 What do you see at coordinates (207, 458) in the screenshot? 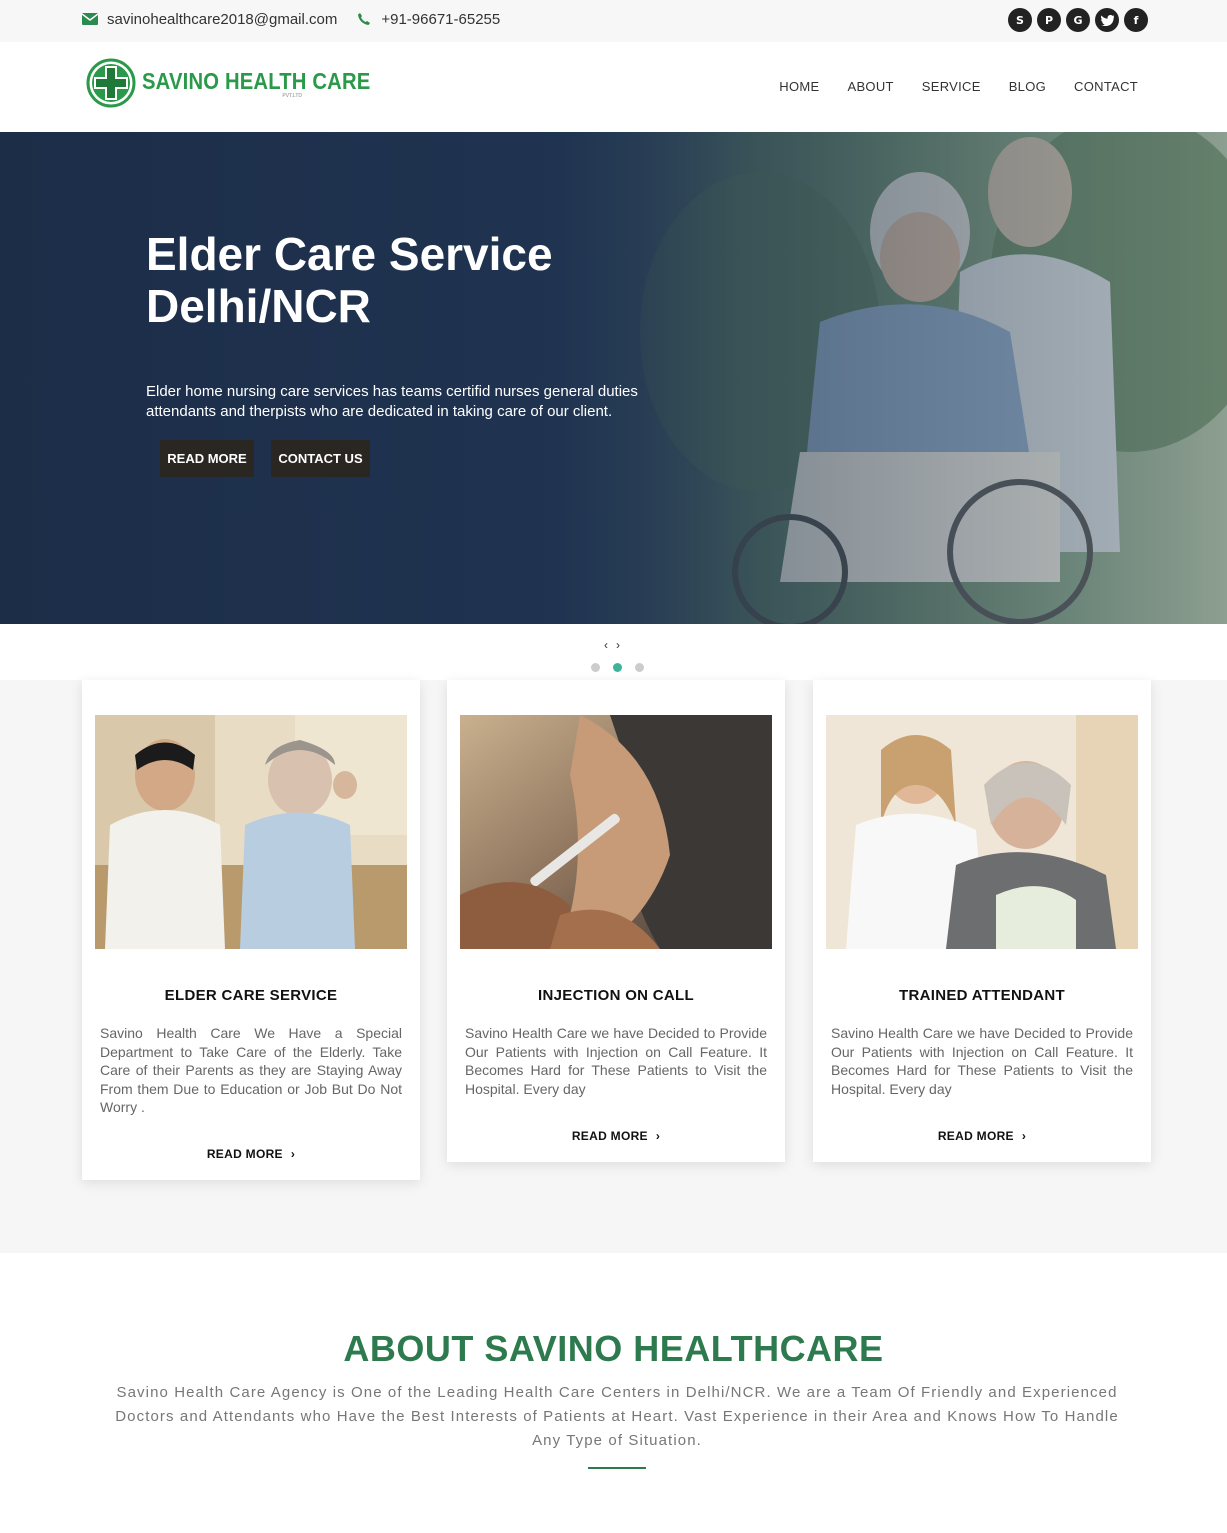
I see `hero-read-more-button: READ MORE` at bounding box center [207, 458].